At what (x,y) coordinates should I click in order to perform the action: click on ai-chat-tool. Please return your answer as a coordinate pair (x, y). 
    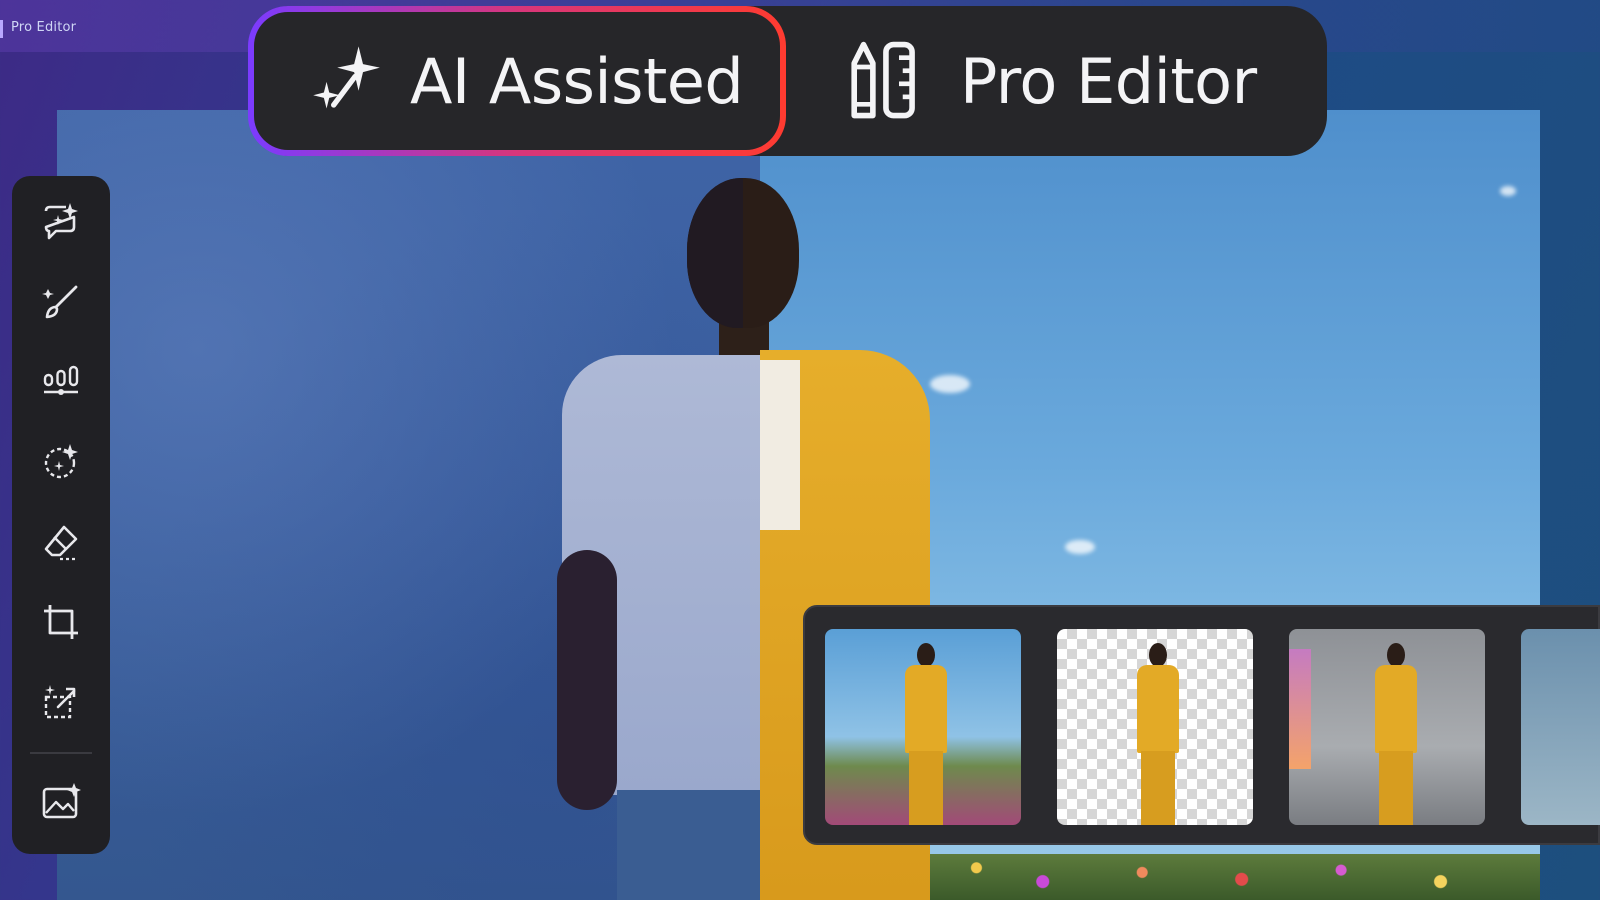
    Looking at the image, I should click on (61, 222).